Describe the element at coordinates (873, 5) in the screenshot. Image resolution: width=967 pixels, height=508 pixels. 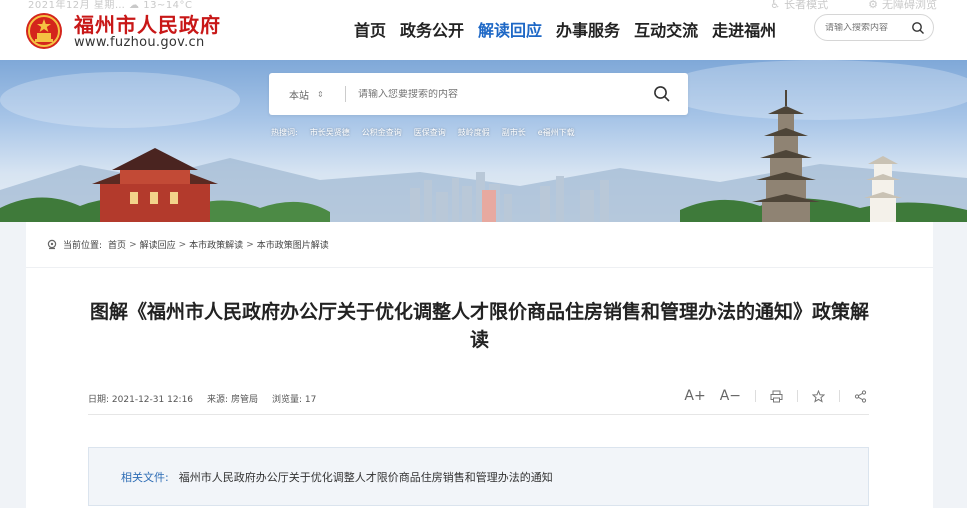
I see `accessibility-icon: ⚙` at that location.